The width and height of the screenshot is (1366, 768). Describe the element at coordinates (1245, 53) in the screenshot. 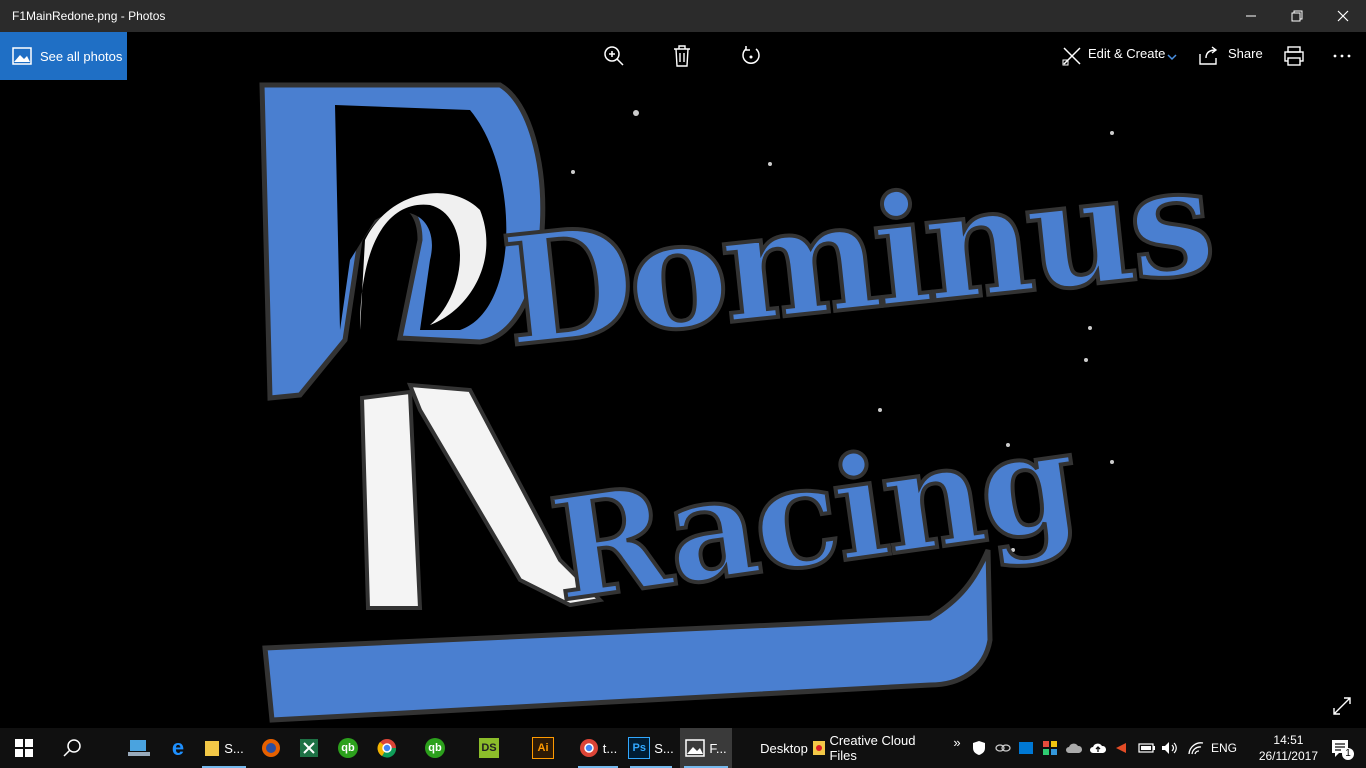

I see `share-button: Share` at that location.